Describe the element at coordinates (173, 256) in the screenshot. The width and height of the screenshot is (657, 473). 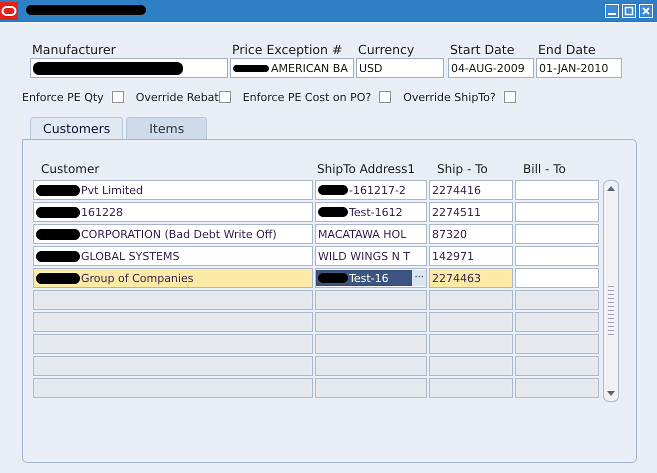
I see `table-cell: GLOBAL SYSTEMS` at that location.